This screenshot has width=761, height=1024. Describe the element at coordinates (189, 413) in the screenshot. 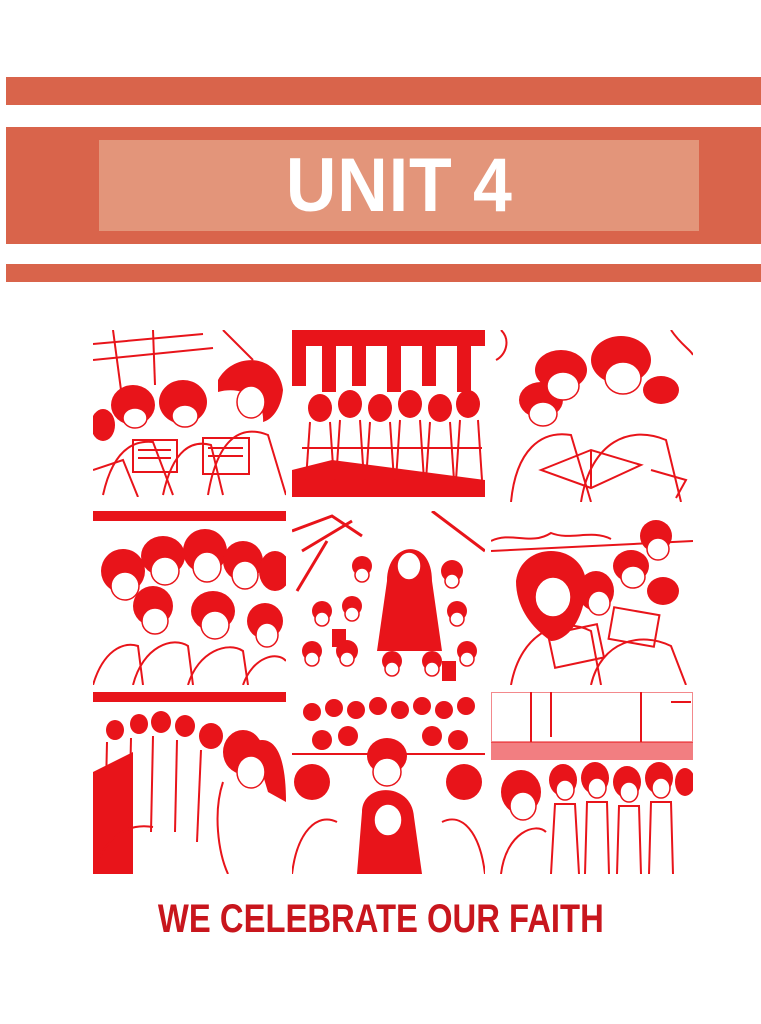

I see `illustration-students-reading-handouts` at that location.